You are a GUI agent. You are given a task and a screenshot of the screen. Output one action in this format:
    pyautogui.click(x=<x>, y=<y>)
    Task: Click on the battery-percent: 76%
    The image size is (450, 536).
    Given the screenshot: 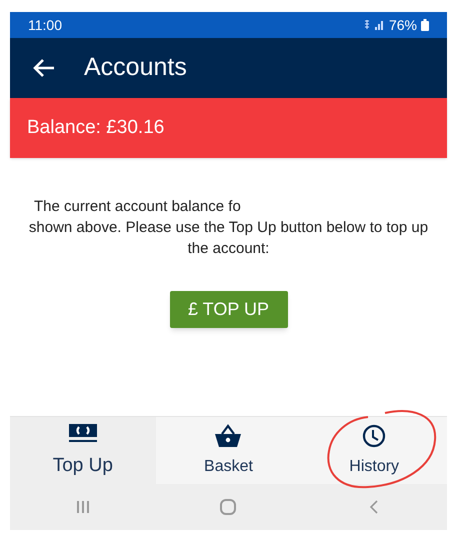 What is the action you would take?
    pyautogui.click(x=402, y=25)
    